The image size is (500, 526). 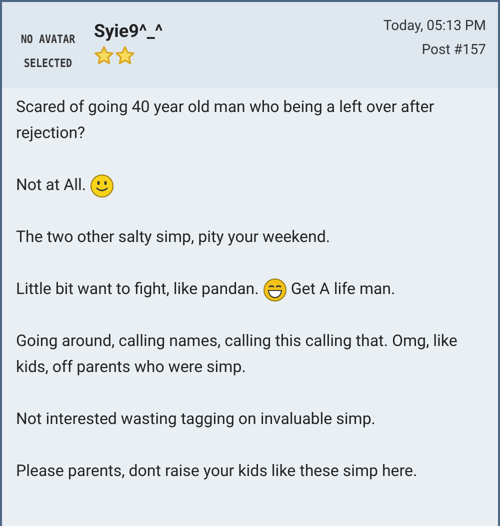 What do you see at coordinates (173, 236) in the screenshot?
I see `post-text: The two other salty simp, pity your weekend.` at bounding box center [173, 236].